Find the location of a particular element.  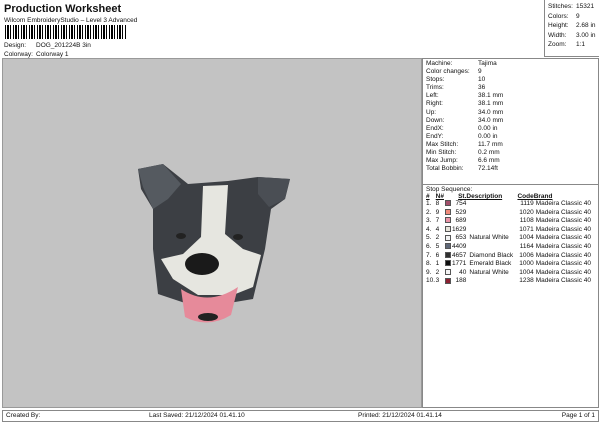

thread-description: Natural White is located at coordinates (489, 272).